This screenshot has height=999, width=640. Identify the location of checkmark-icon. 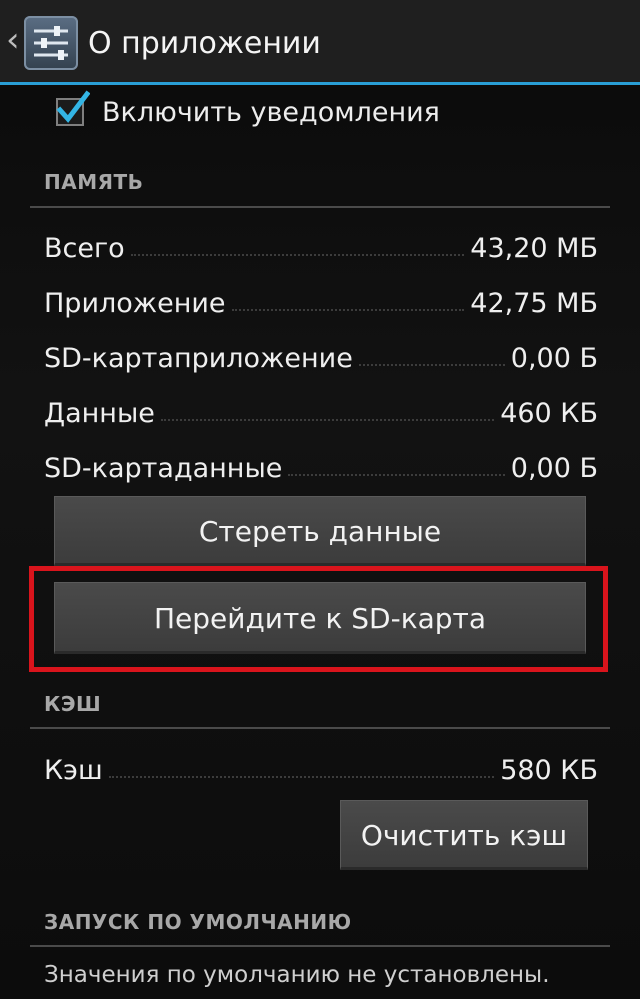
(73, 106).